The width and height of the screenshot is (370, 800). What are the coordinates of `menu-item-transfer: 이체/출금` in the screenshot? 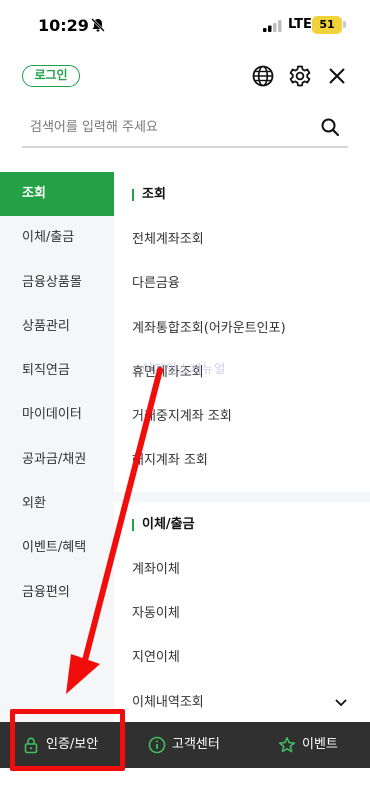 It's located at (57, 238).